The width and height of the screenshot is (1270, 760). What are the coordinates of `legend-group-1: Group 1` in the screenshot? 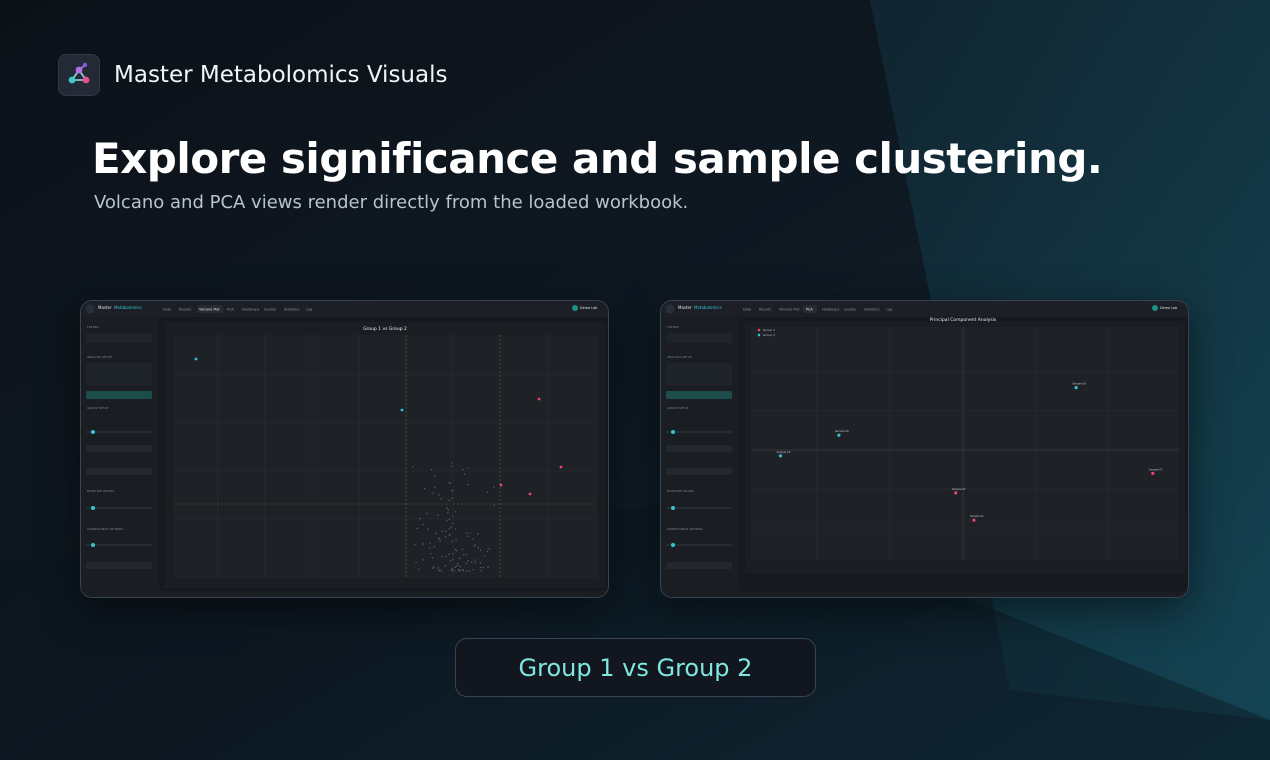 It's located at (769, 330).